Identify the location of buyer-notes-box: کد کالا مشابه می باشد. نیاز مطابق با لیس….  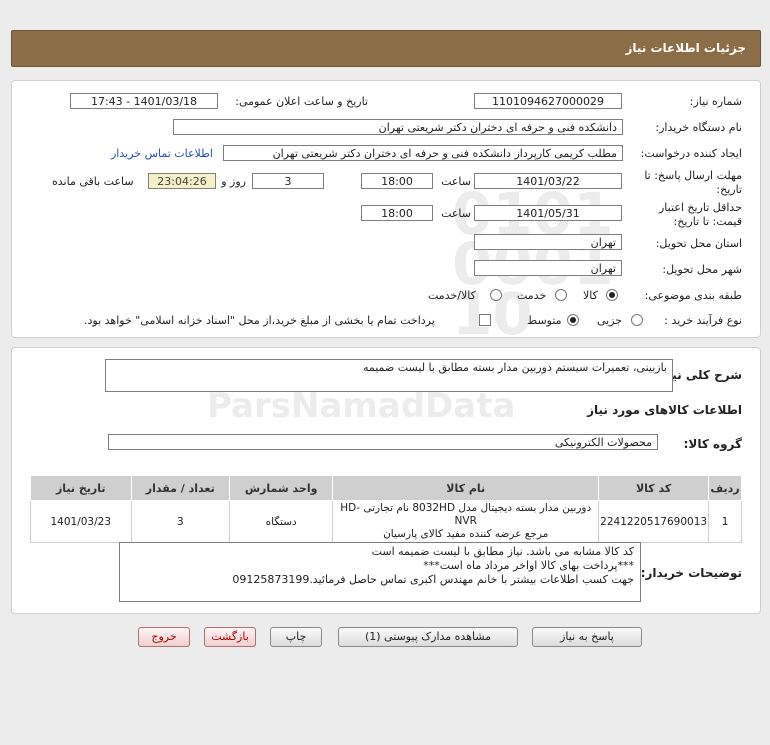
(380, 572).